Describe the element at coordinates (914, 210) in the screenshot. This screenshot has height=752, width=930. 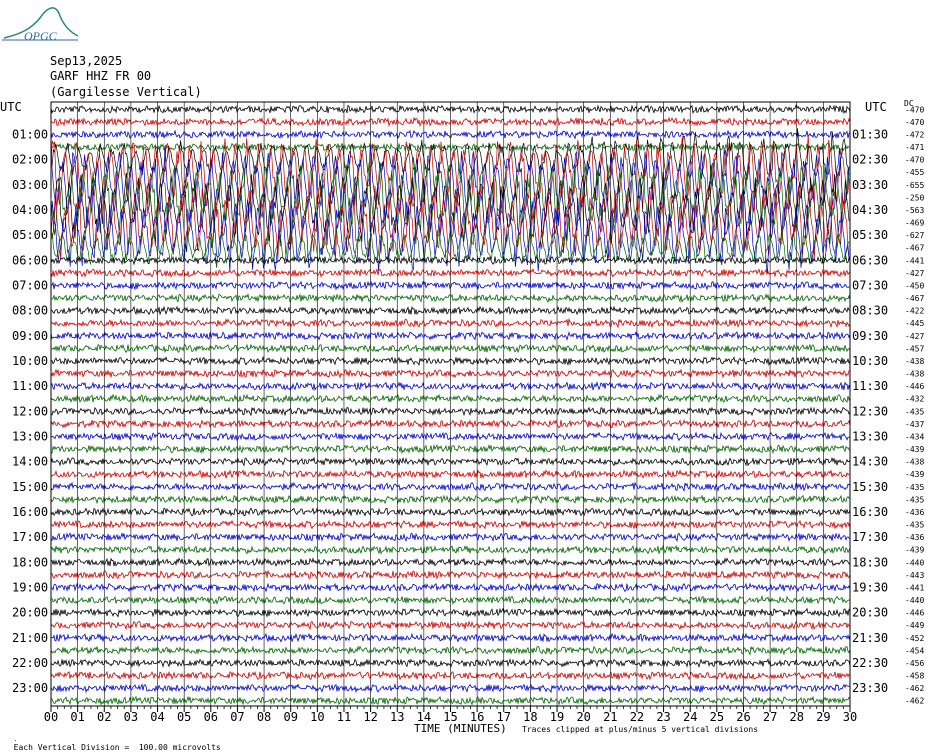
I see `dc-offset-label: -563` at that location.